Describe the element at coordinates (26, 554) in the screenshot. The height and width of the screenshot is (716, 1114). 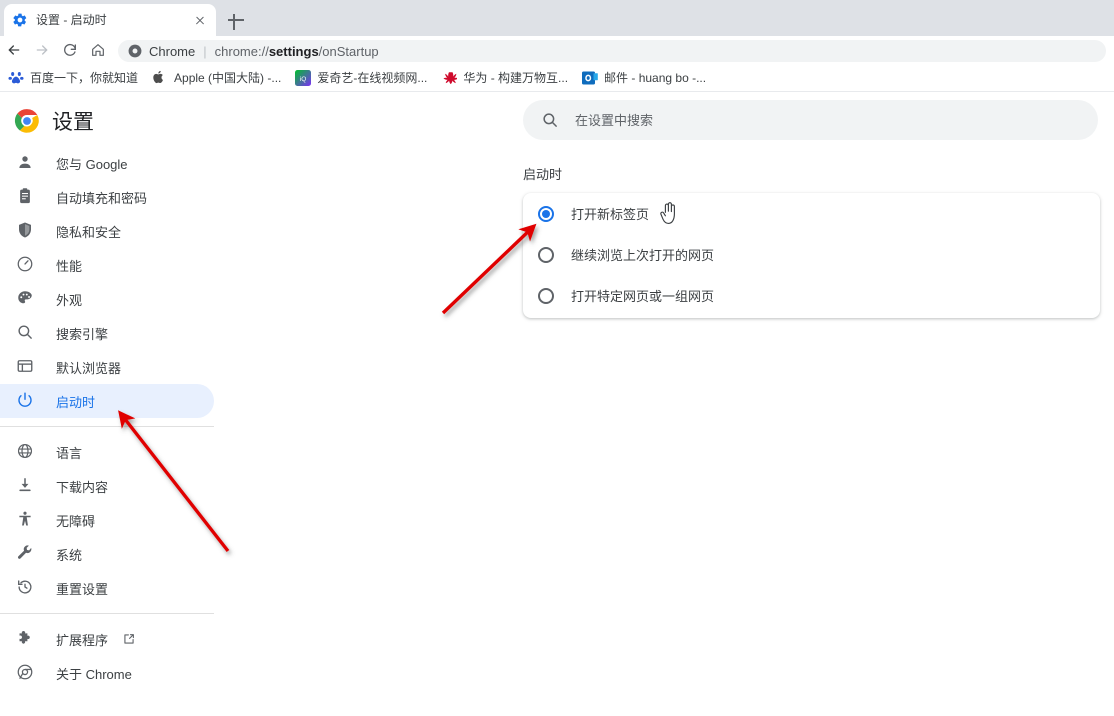
I see `wrench-icon` at that location.